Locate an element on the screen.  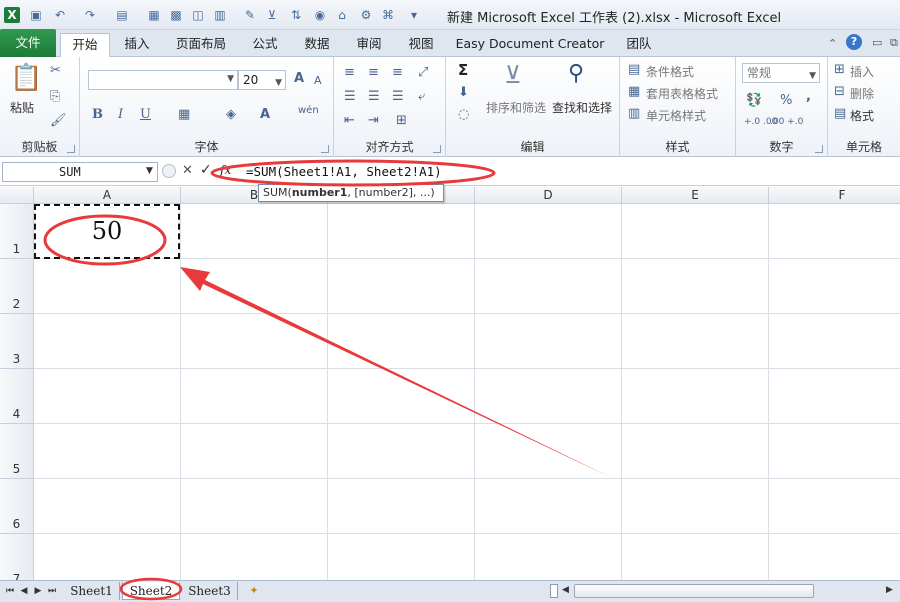
font-name-combo: ▼ is located at coordinates (163, 80).